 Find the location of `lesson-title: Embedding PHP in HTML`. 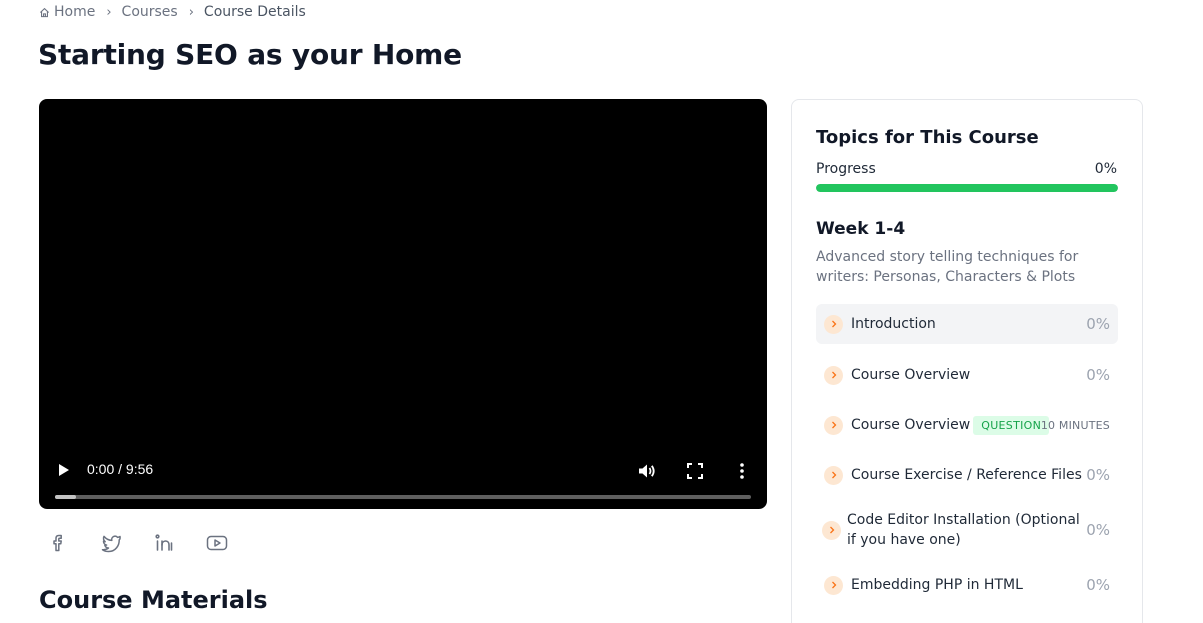

lesson-title: Embedding PHP in HTML is located at coordinates (937, 585).